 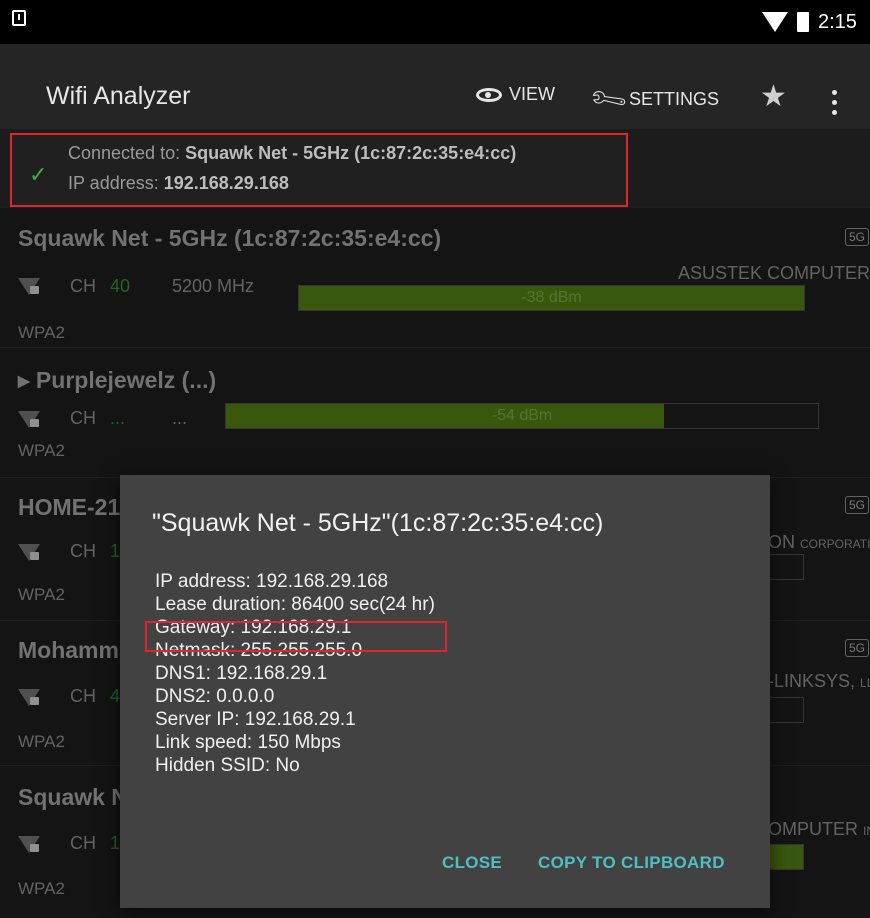 What do you see at coordinates (608, 99) in the screenshot?
I see `wrench-icon: 🔧︎` at bounding box center [608, 99].